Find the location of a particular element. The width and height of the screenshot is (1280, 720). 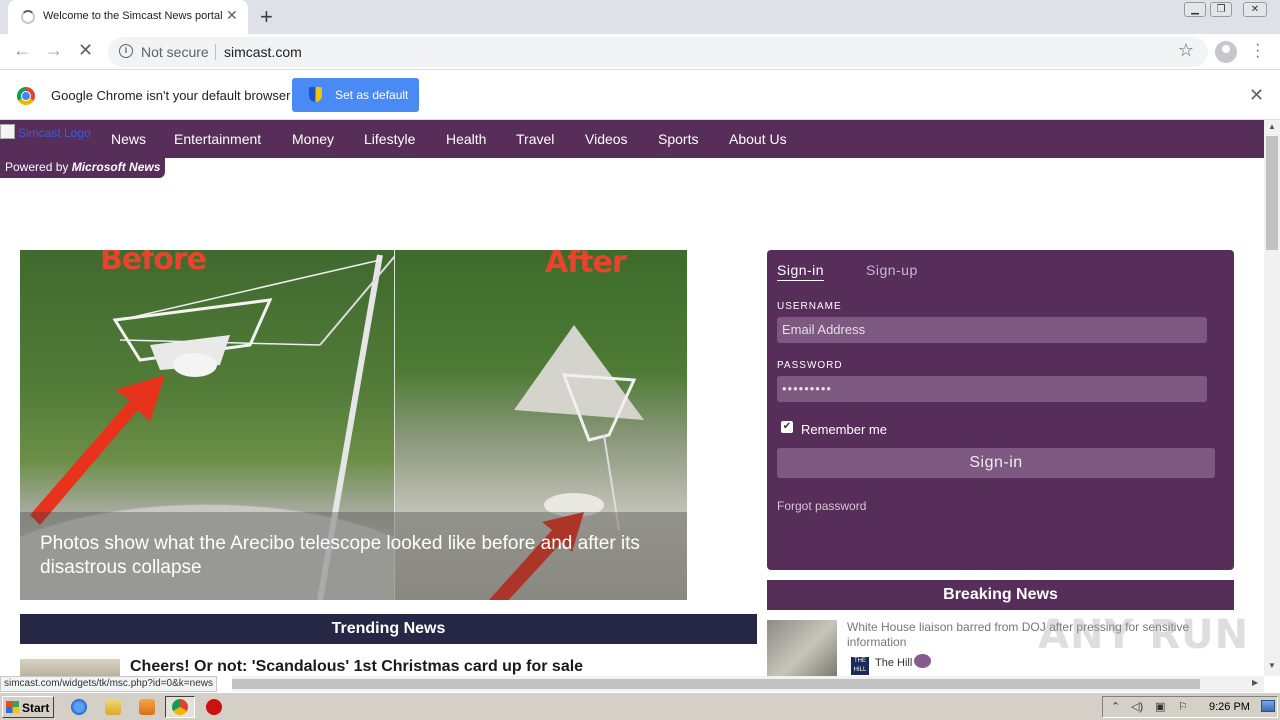

volume-icon: ◁) is located at coordinates (1137, 706).